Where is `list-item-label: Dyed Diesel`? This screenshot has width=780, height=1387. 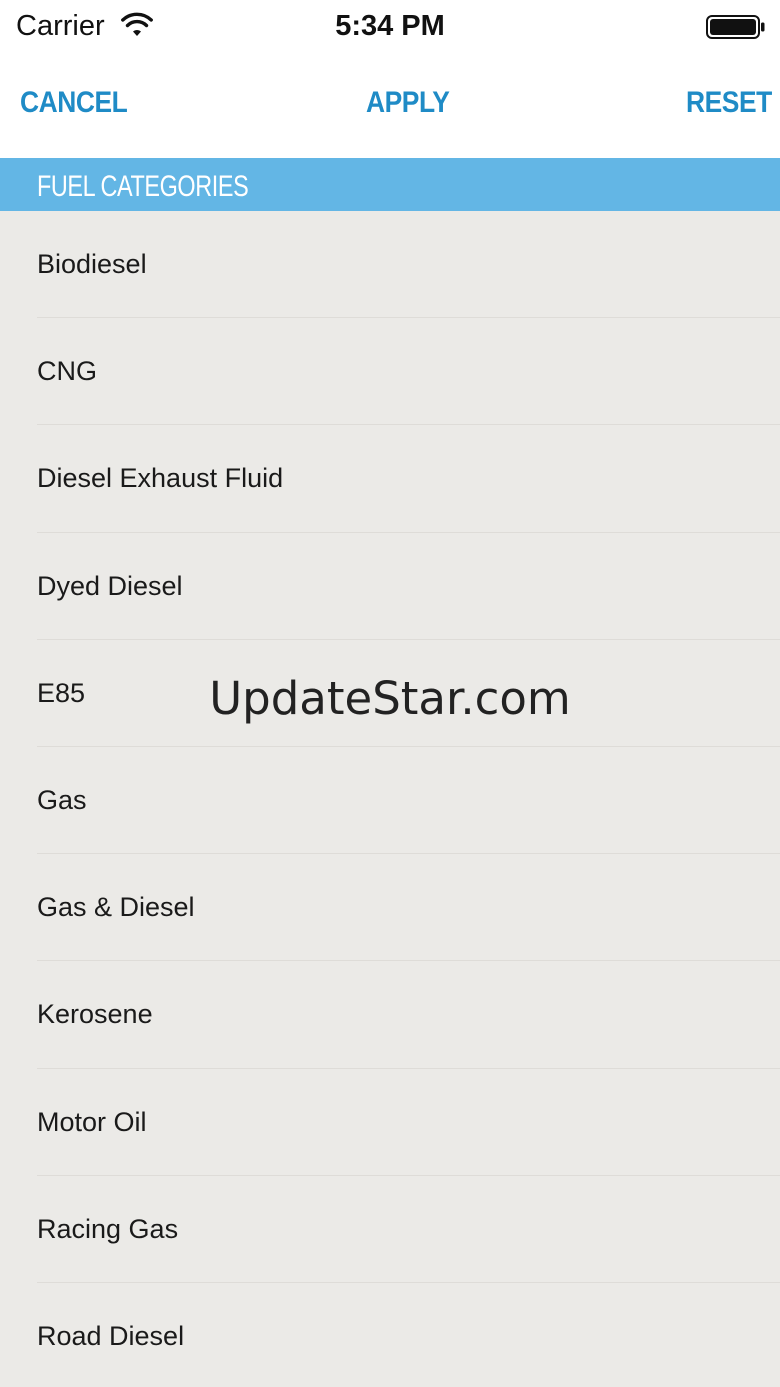
list-item-label: Dyed Diesel is located at coordinates (110, 585).